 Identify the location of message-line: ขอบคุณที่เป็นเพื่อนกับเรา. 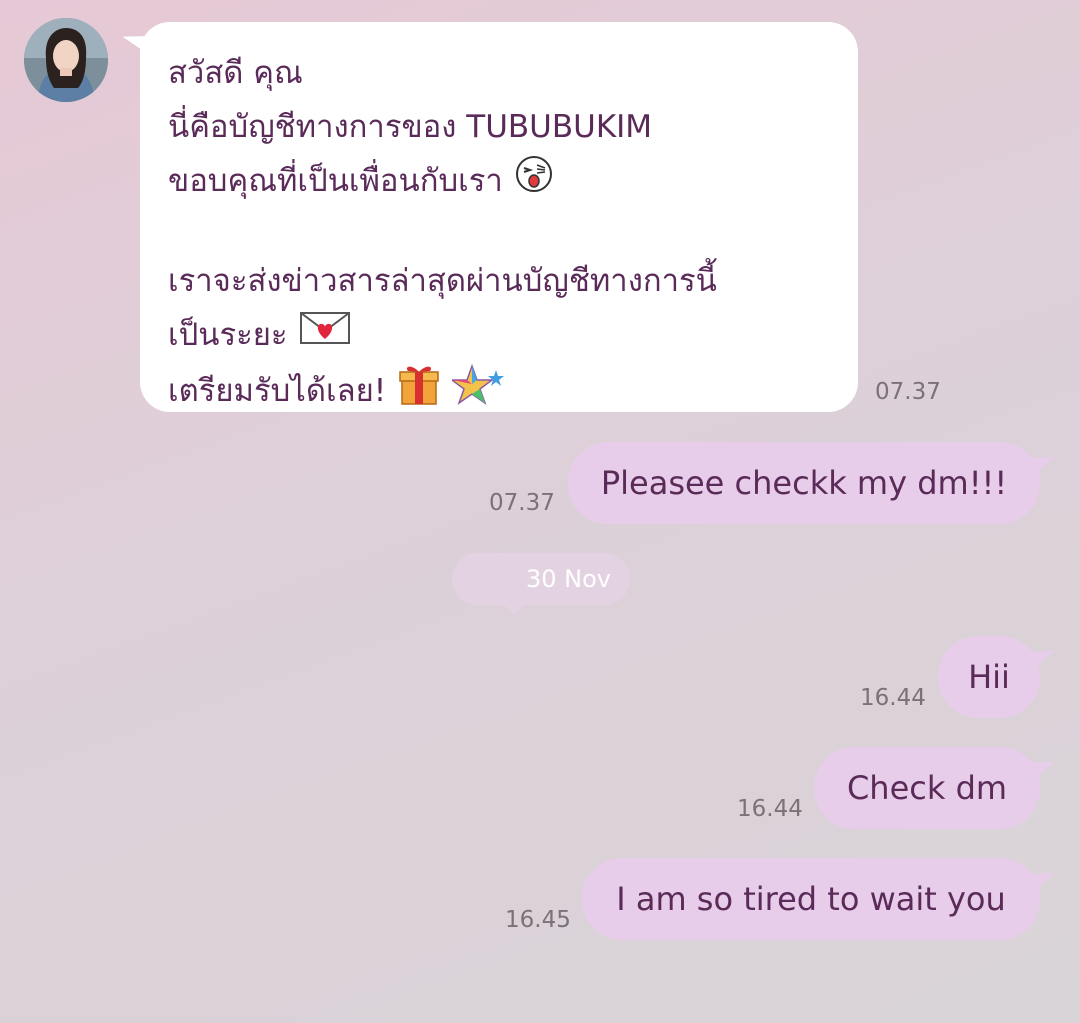
(500, 181).